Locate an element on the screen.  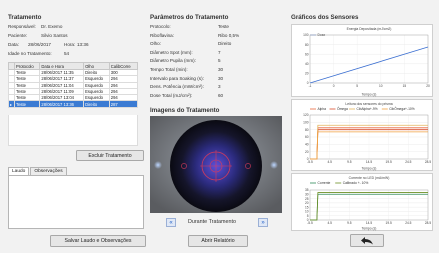
sensor-charts-title: Gráficos dos Sensores is located at coordinates (325, 17).